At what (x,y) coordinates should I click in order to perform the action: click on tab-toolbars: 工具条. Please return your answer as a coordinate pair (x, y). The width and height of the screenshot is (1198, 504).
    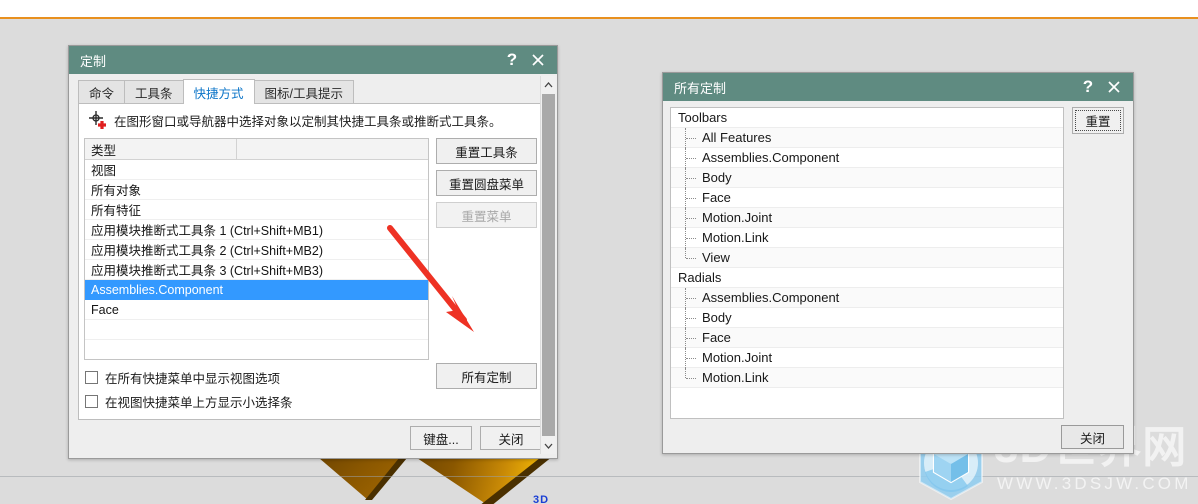
    Looking at the image, I should click on (154, 92).